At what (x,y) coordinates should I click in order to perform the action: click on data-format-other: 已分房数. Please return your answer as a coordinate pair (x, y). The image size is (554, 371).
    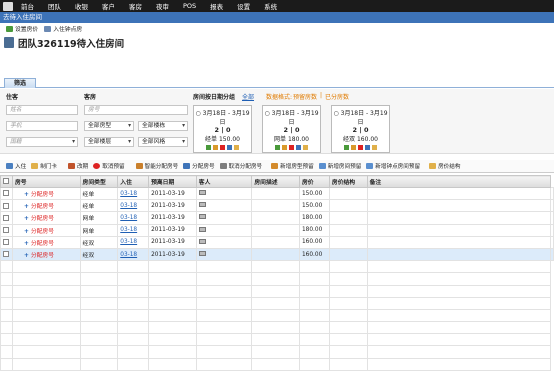
    Looking at the image, I should click on (337, 96).